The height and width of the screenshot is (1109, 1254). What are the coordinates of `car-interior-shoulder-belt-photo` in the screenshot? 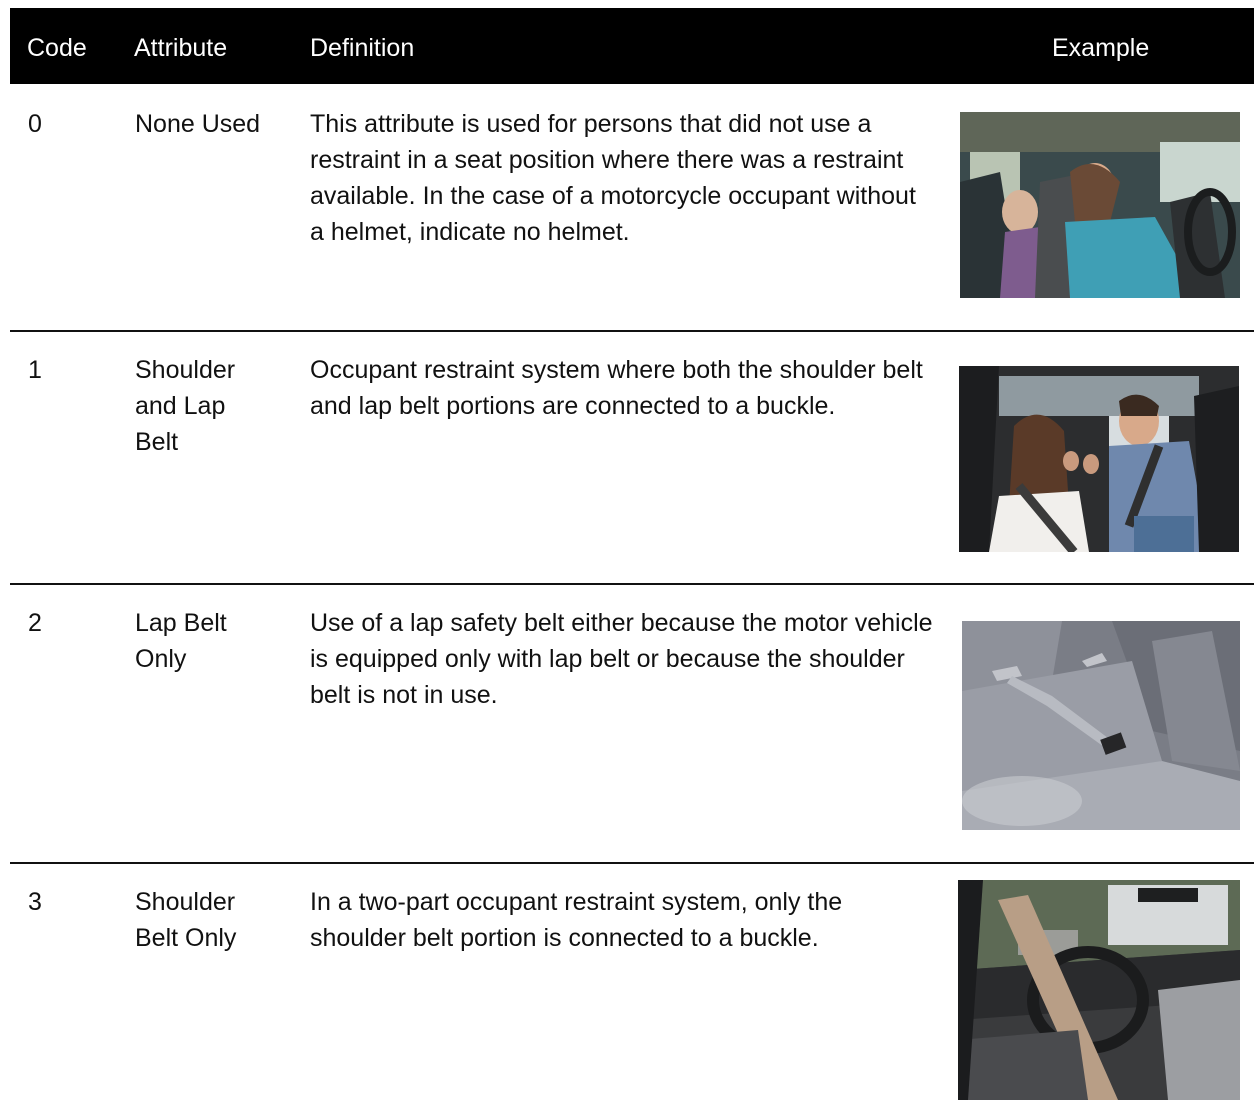 It's located at (1099, 990).